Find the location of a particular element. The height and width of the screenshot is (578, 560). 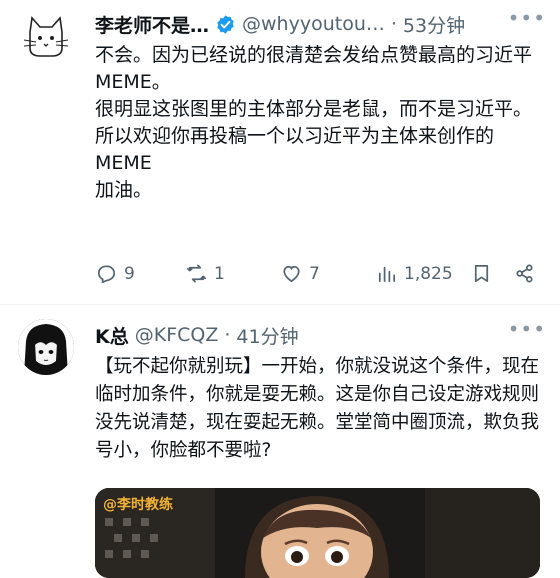

display-name: K总 is located at coordinates (112, 335).